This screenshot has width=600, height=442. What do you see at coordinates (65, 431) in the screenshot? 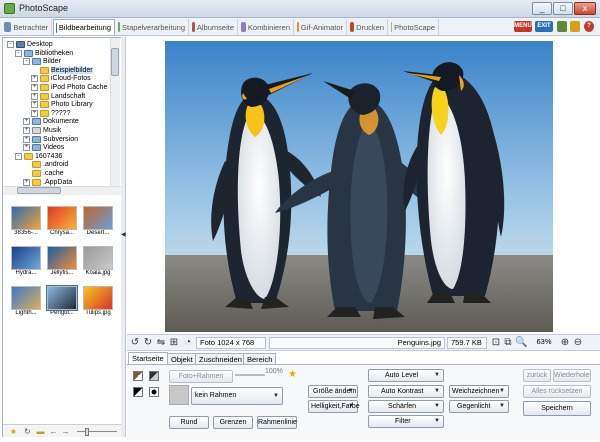
I see `forward-arrow-icon: →` at bounding box center [65, 431].